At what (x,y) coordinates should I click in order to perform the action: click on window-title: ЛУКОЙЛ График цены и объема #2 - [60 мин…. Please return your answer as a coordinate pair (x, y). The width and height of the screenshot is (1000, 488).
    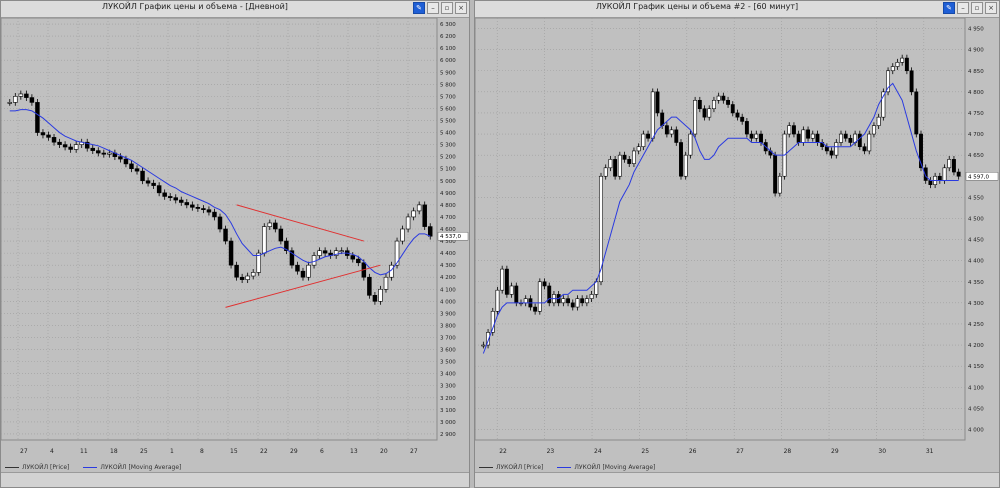
    Looking at the image, I should click on (697, 6).